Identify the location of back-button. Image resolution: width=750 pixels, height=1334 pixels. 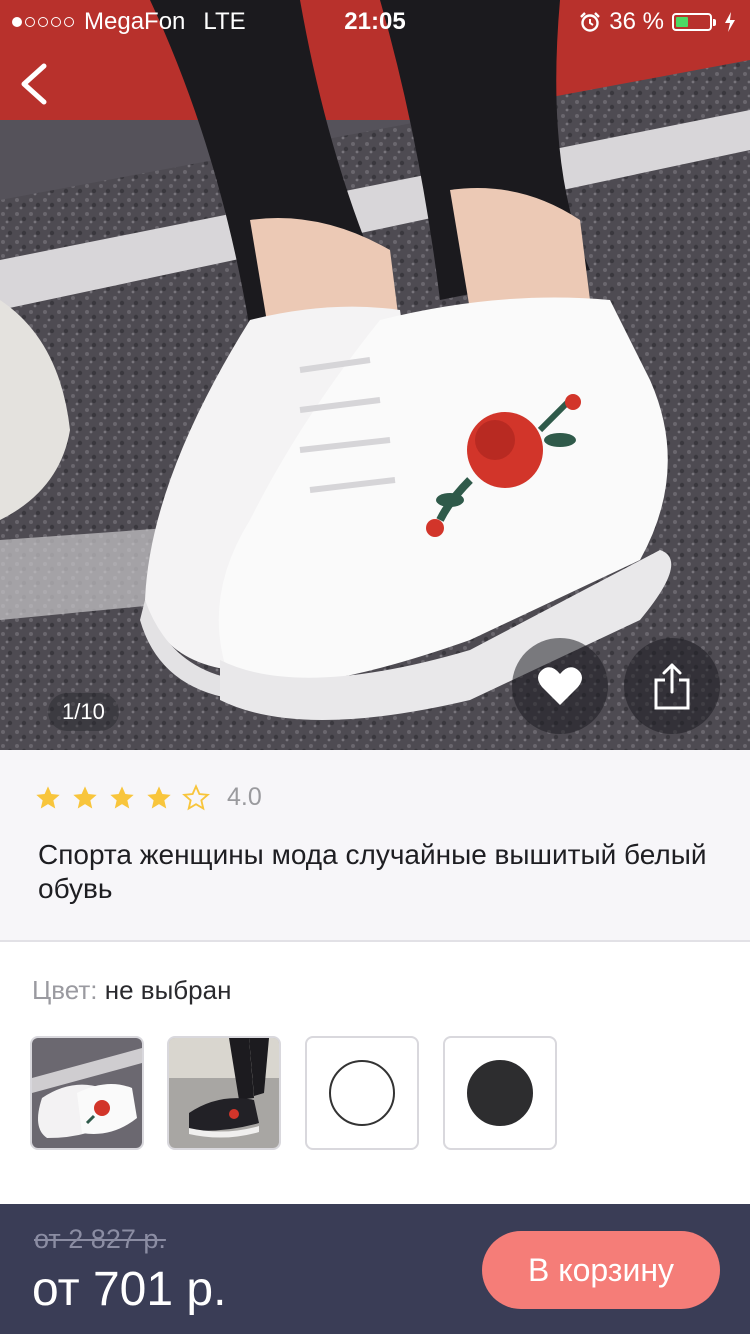
(34, 84).